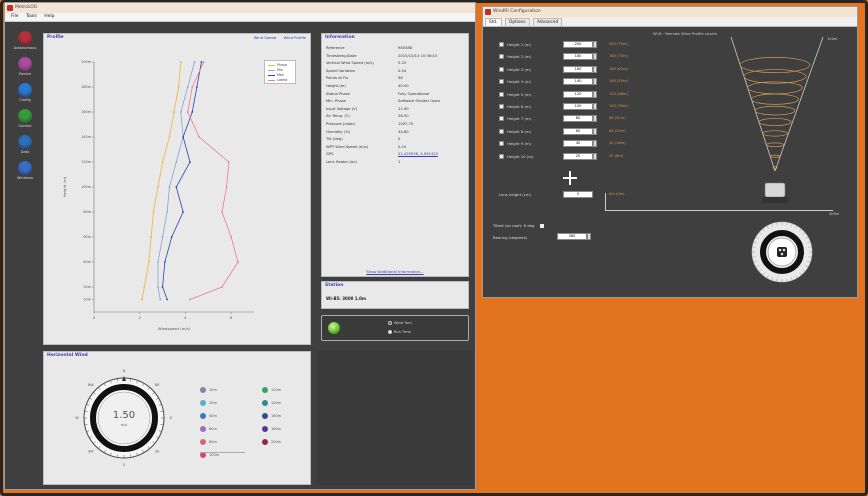 The image size is (868, 496). I want to click on wind-list-divider, so click(222, 452).